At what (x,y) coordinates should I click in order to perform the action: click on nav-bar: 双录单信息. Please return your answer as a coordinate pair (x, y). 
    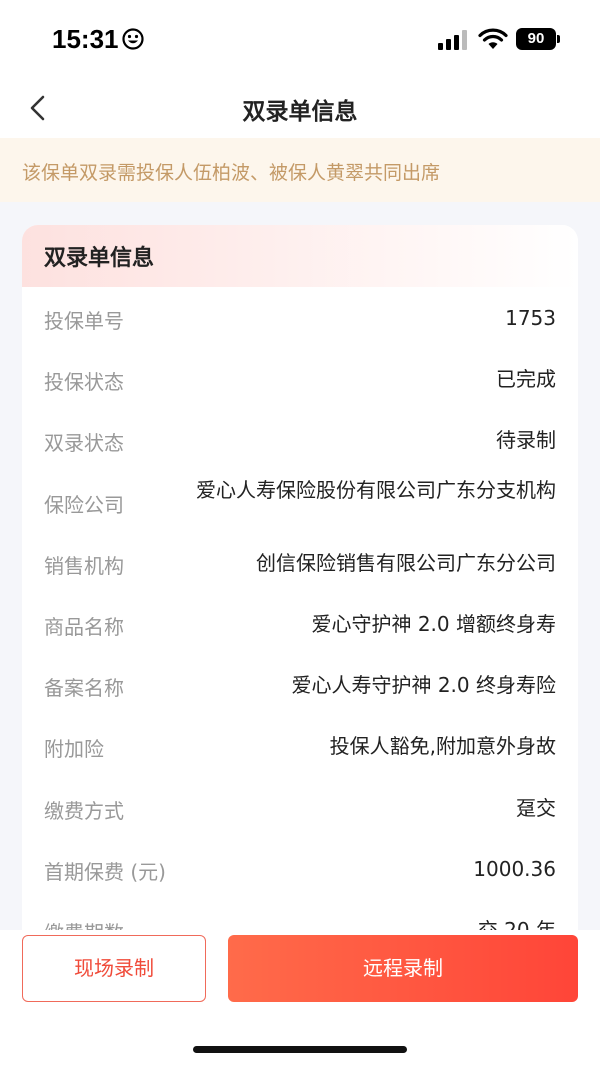
    Looking at the image, I should click on (300, 109).